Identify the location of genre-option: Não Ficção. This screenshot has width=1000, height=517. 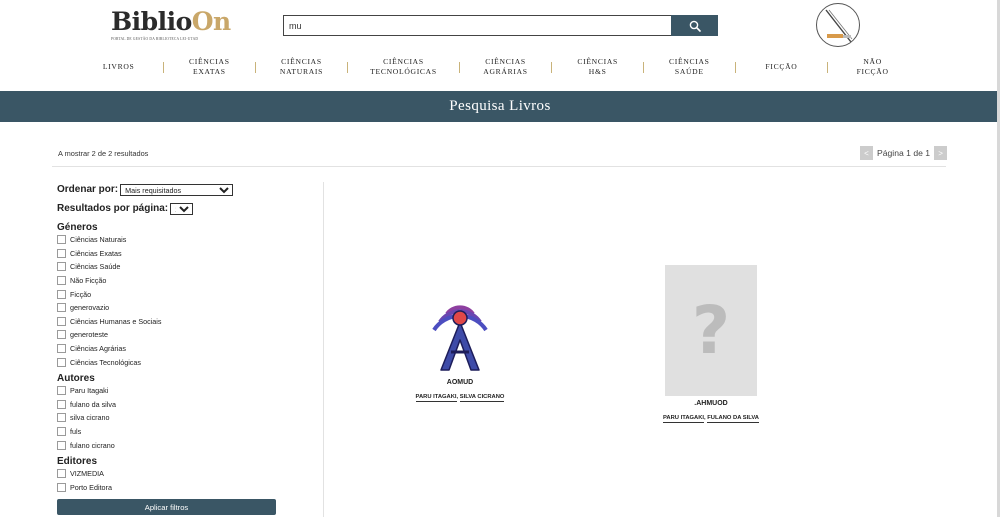
(168, 281).